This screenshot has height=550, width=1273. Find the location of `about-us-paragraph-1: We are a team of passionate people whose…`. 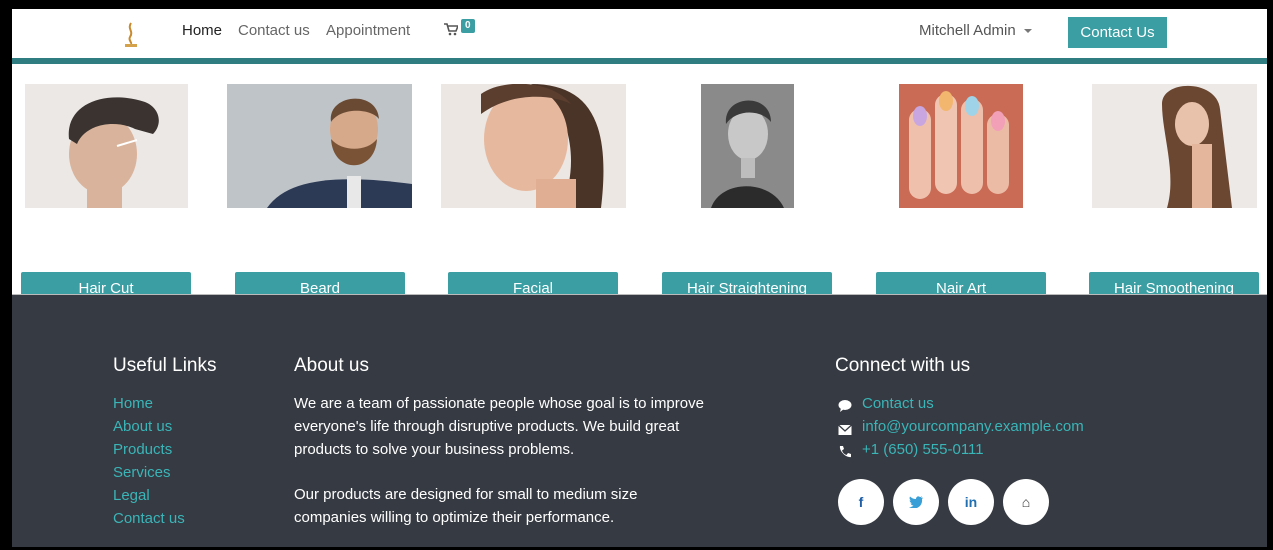

about-us-paragraph-1: We are a team of passionate people whose… is located at coordinates (499, 426).